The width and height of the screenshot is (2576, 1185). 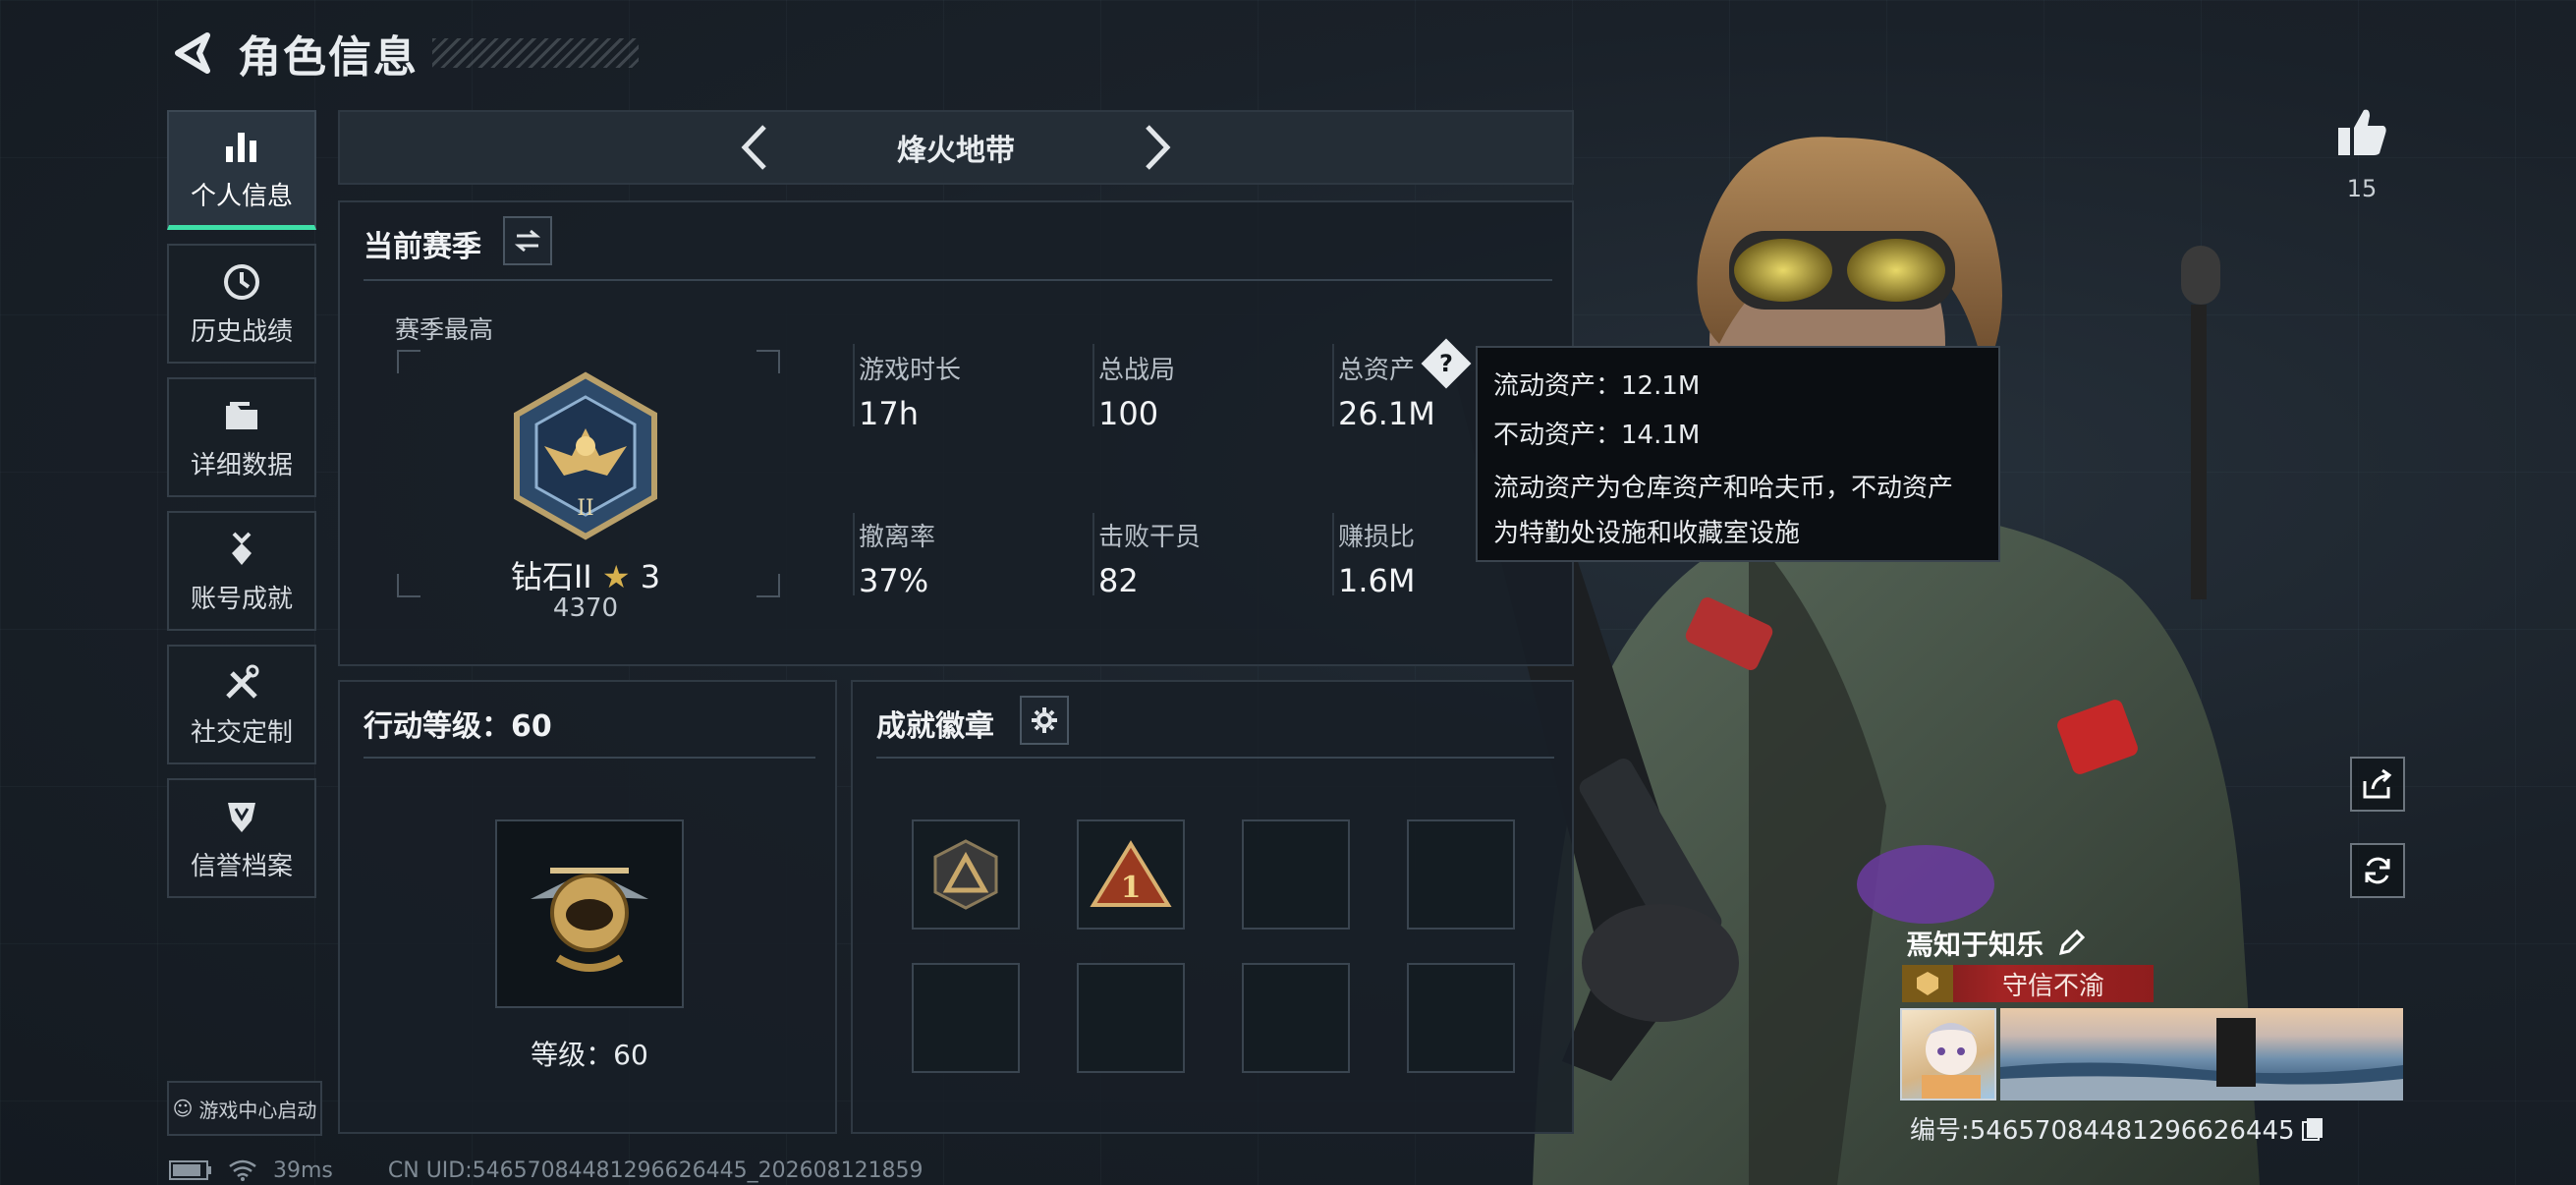 I want to click on uid-value: 编号:54657084481296626445, so click(x=2102, y=1131).